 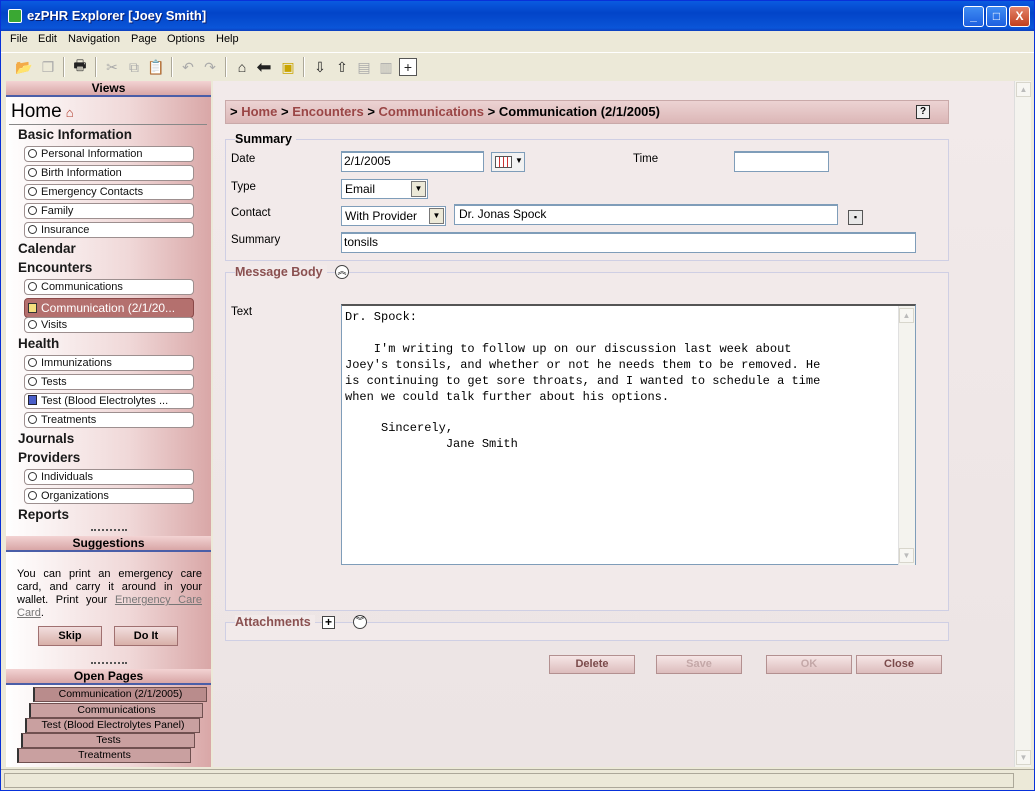 I want to click on breadcrumb-communications: Communications, so click(x=431, y=111).